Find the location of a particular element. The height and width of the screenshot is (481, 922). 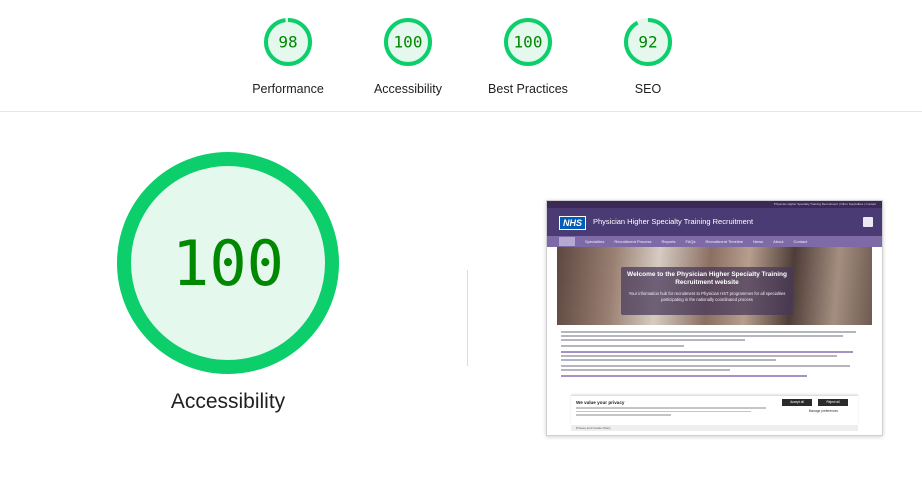

main-category-title: Accessibility is located at coordinates (228, 401).